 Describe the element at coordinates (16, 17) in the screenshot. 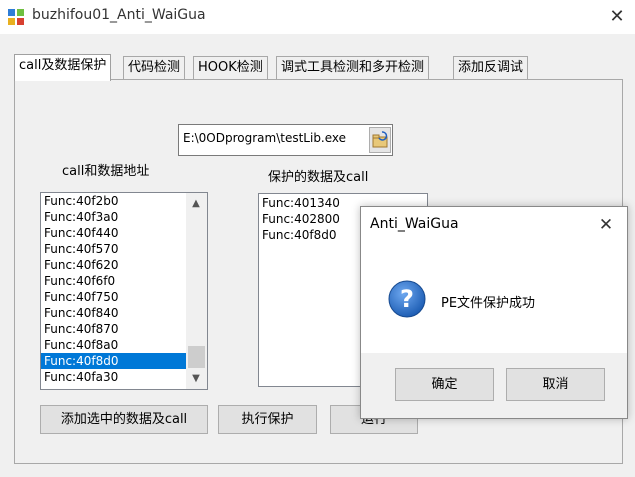

I see `app-icon` at that location.